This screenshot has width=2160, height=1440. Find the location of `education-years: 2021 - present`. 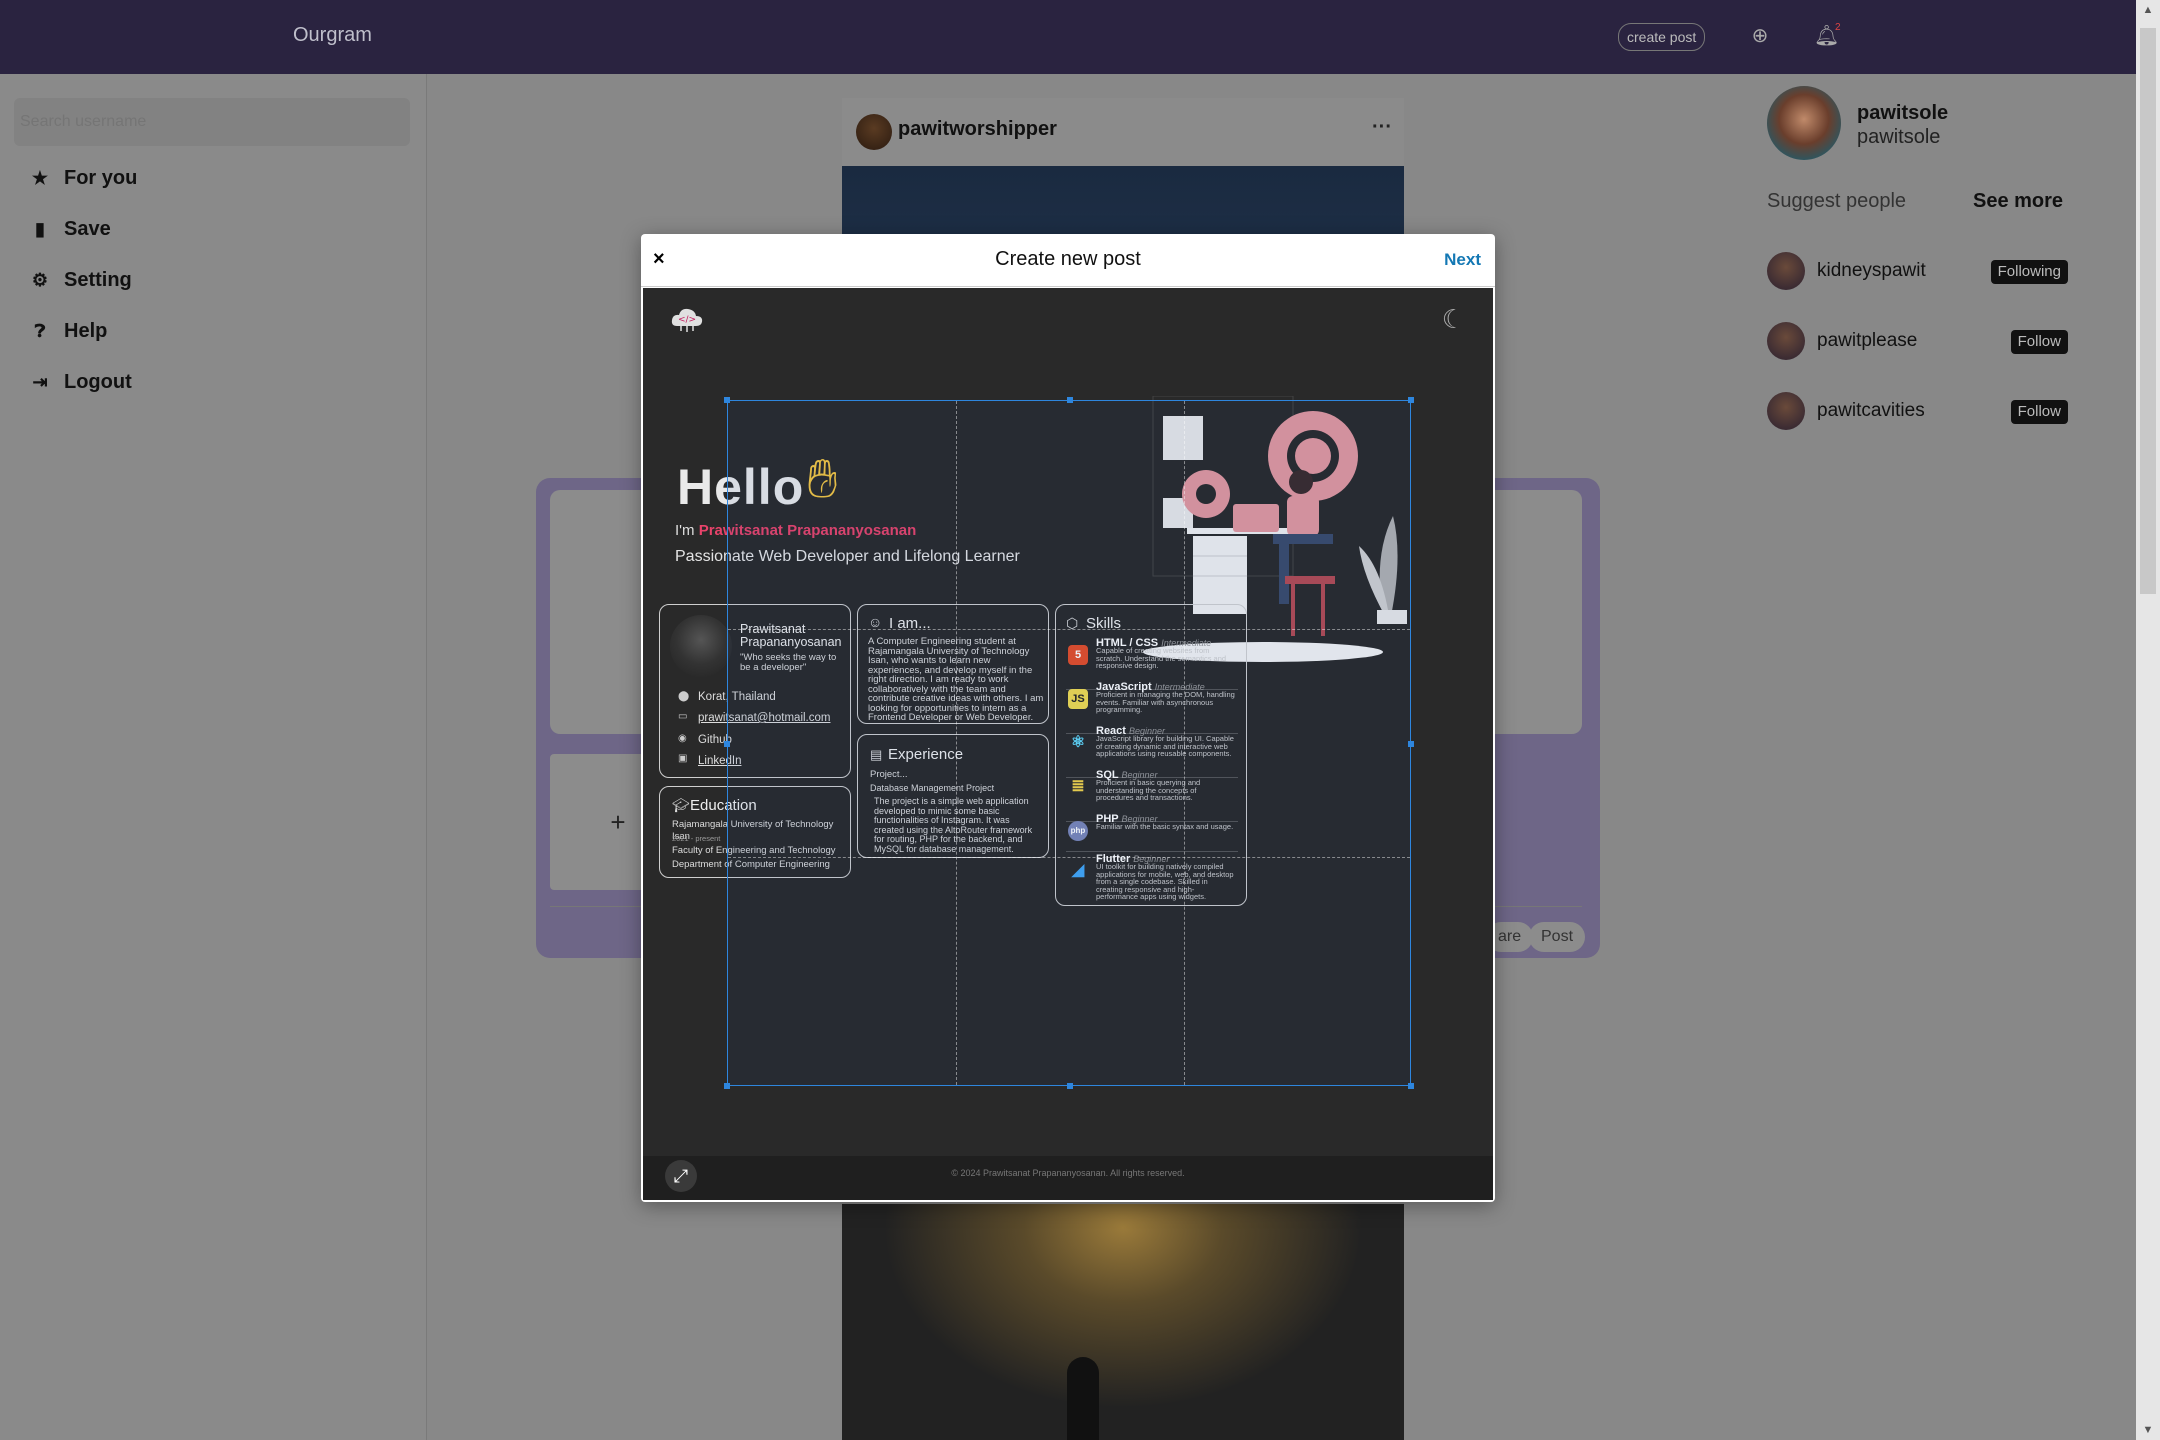

education-years: 2021 - present is located at coordinates (696, 838).